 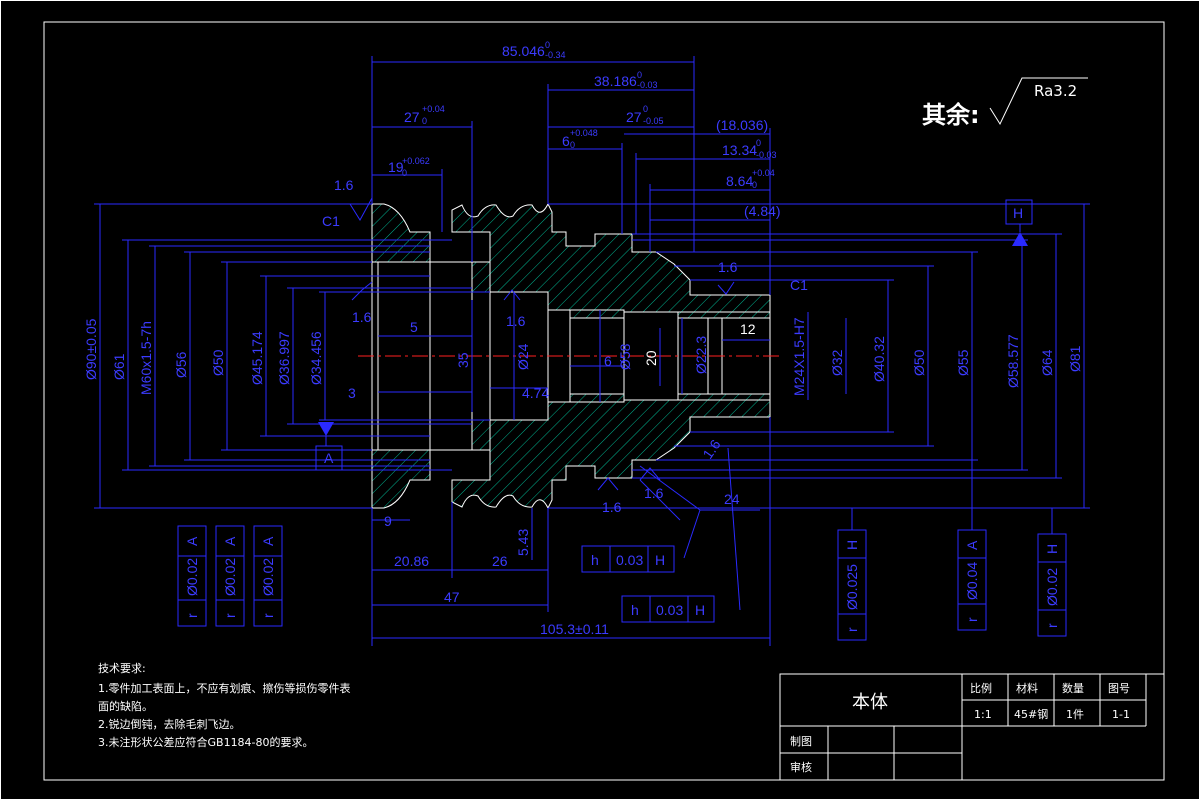 What do you see at coordinates (218, 362) in the screenshot?
I see `dim-left-4: Ø50` at bounding box center [218, 362].